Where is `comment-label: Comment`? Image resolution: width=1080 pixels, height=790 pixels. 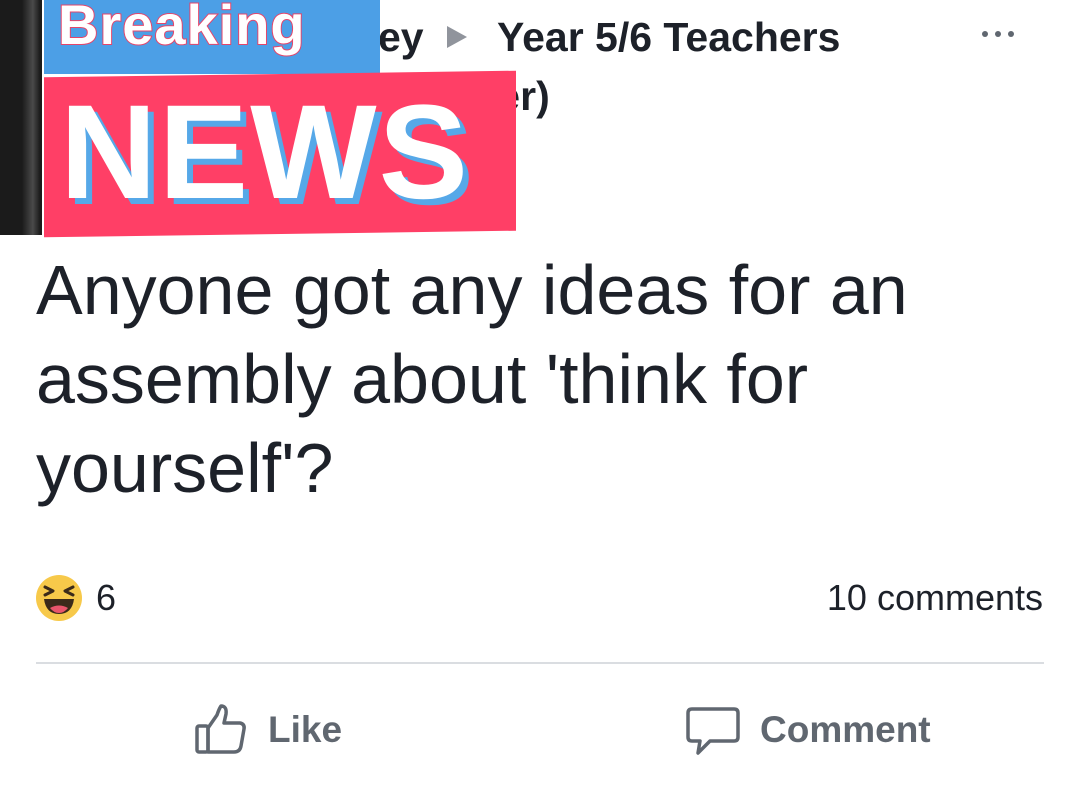 comment-label: Comment is located at coordinates (845, 729).